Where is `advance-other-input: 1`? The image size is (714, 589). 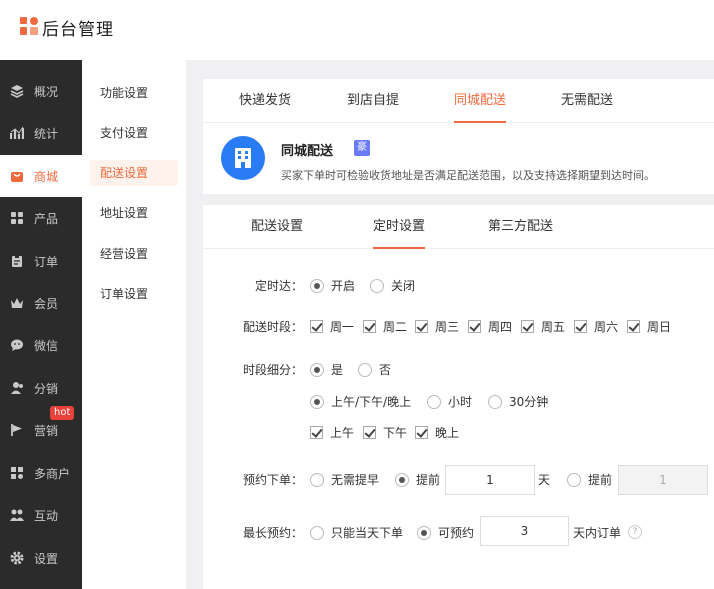 advance-other-input: 1 is located at coordinates (663, 480).